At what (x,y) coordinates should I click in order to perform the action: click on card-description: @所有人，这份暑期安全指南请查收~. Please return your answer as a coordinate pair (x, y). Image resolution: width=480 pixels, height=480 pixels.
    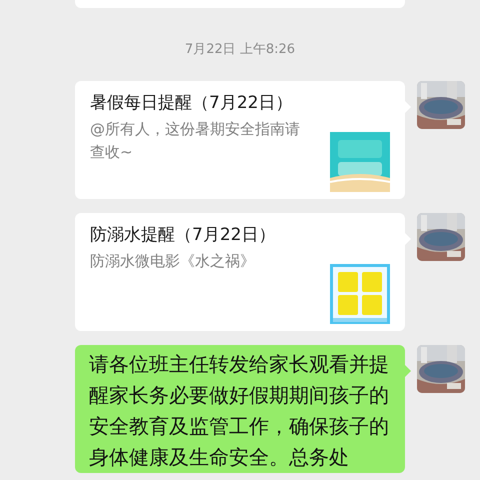
    Looking at the image, I should click on (195, 141).